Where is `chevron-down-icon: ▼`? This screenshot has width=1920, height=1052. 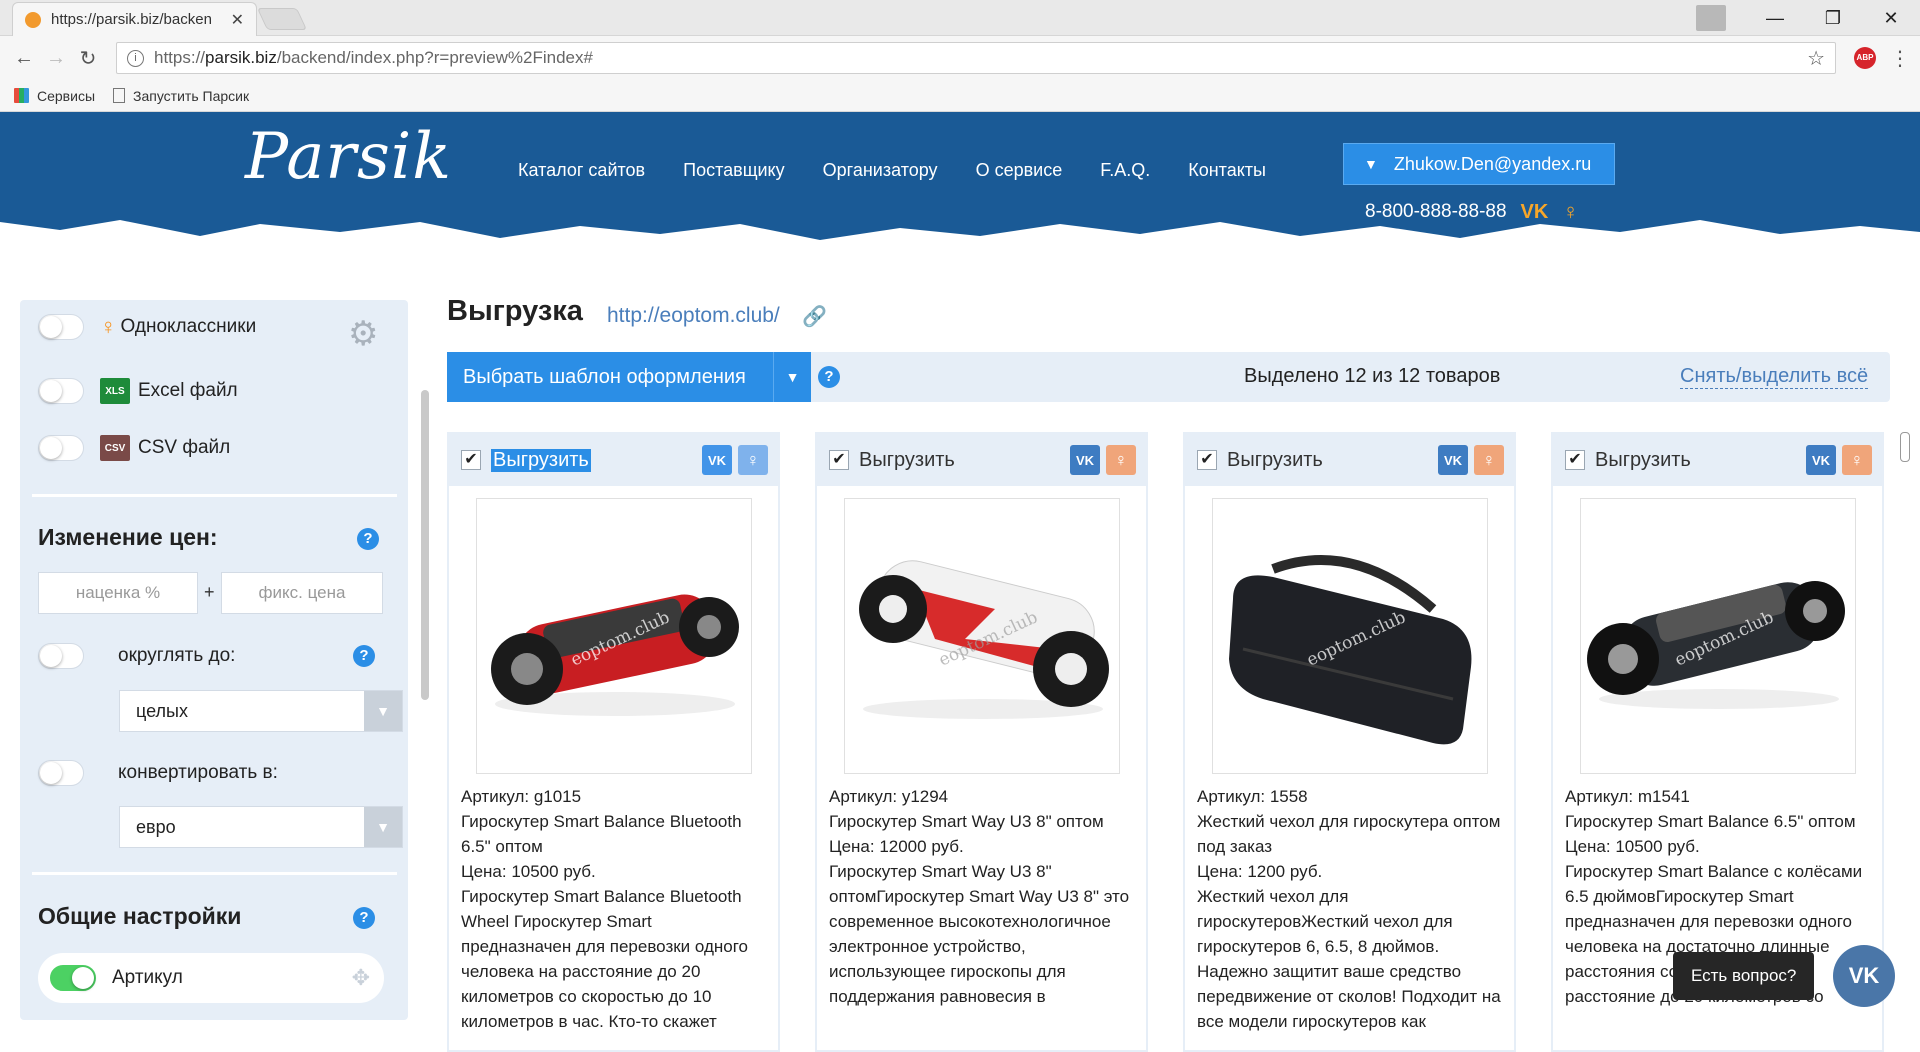
chevron-down-icon: ▼ is located at coordinates (792, 377).